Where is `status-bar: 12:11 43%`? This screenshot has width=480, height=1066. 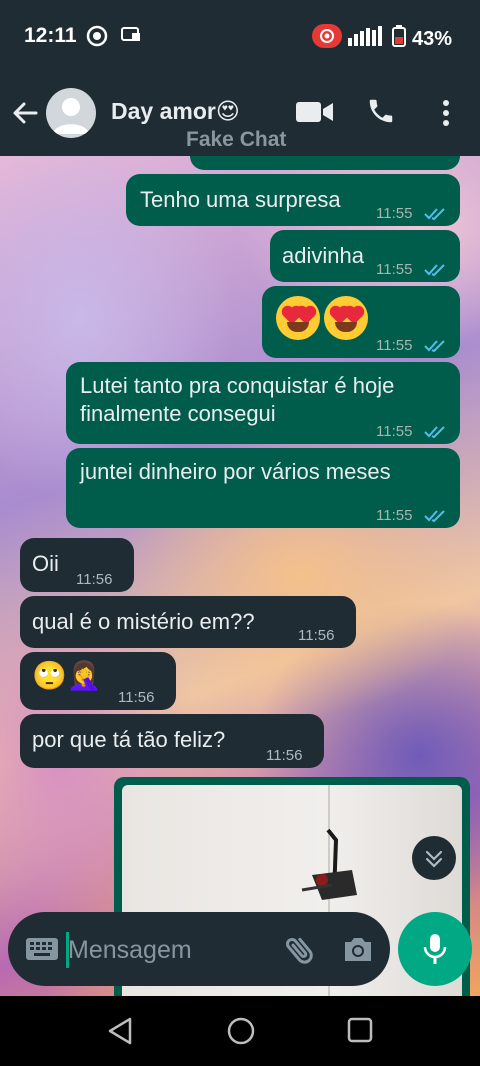 status-bar: 12:11 43% is located at coordinates (240, 36).